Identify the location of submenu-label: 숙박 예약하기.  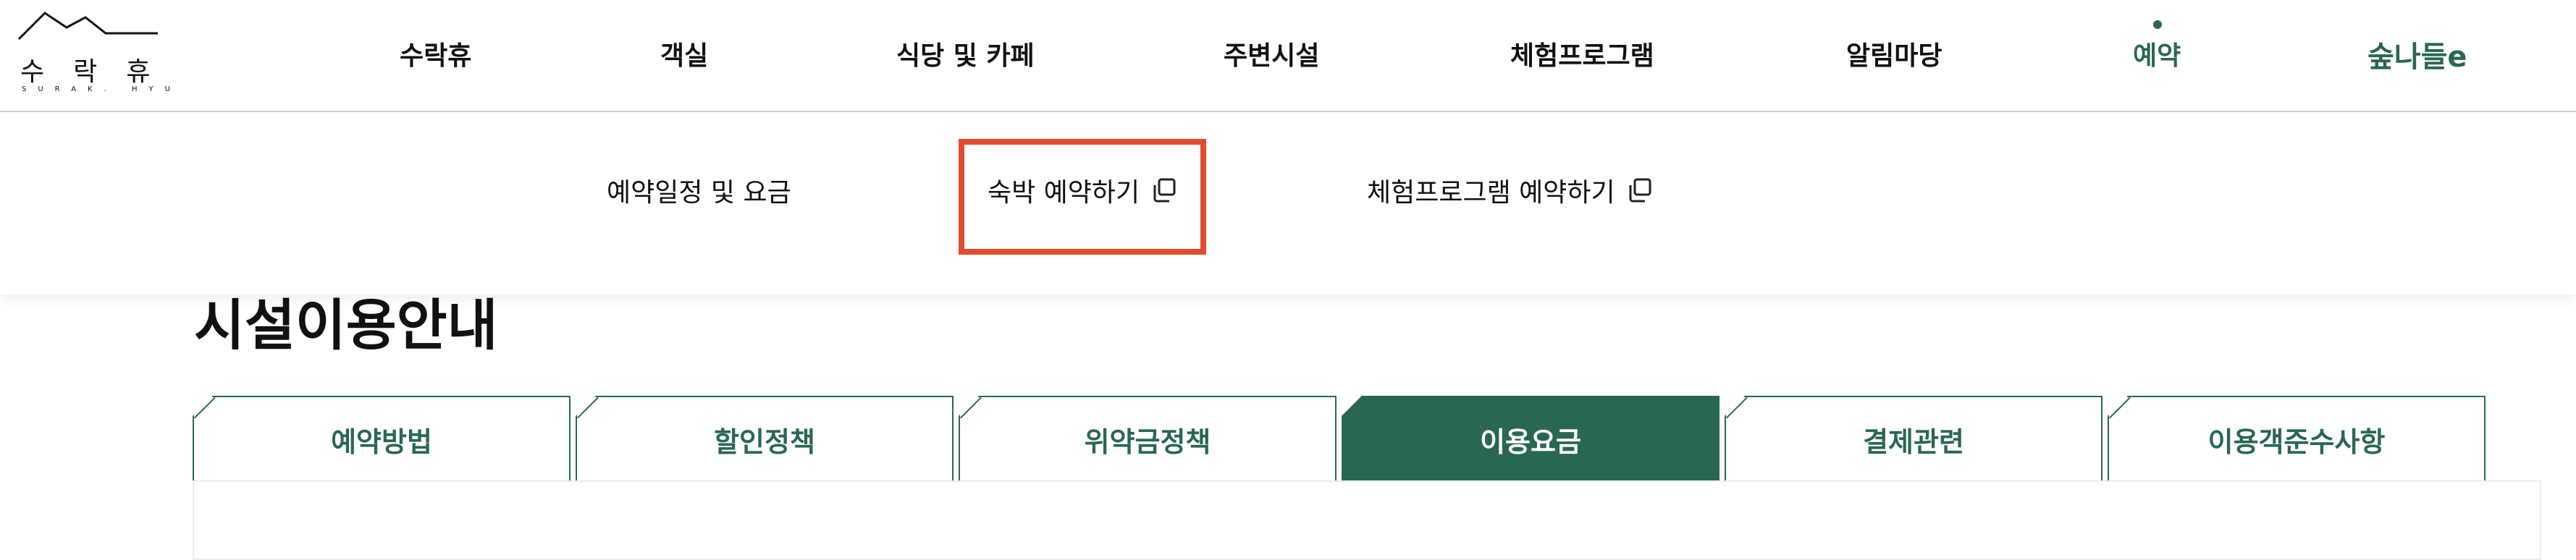
(1064, 193).